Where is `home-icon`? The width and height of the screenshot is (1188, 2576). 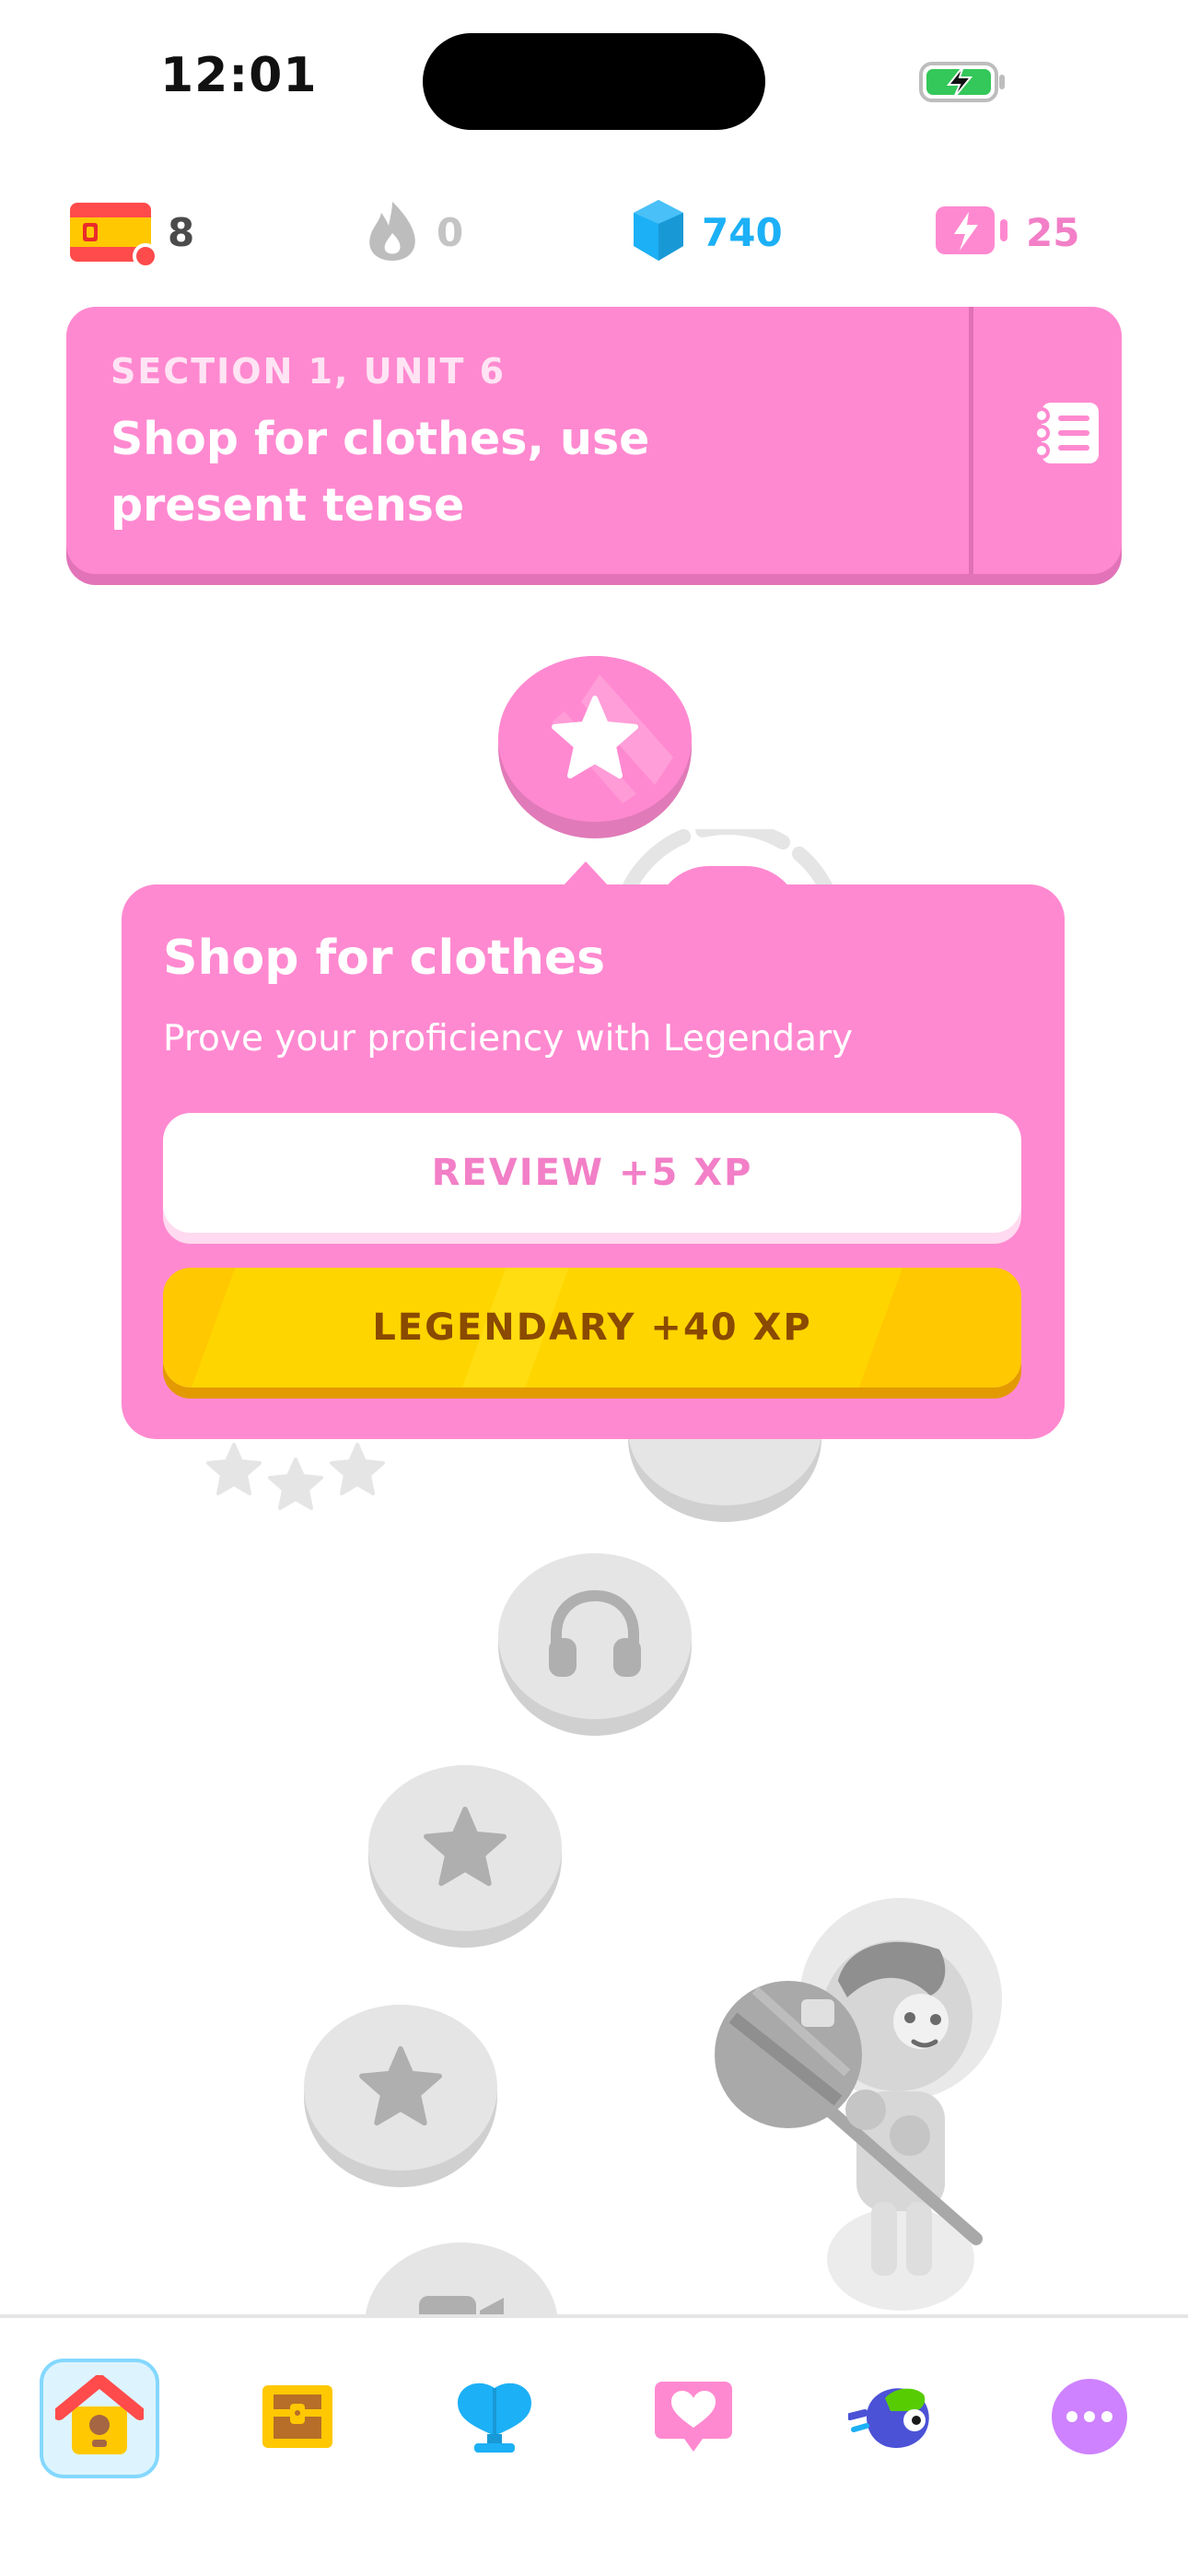 home-icon is located at coordinates (99, 2418).